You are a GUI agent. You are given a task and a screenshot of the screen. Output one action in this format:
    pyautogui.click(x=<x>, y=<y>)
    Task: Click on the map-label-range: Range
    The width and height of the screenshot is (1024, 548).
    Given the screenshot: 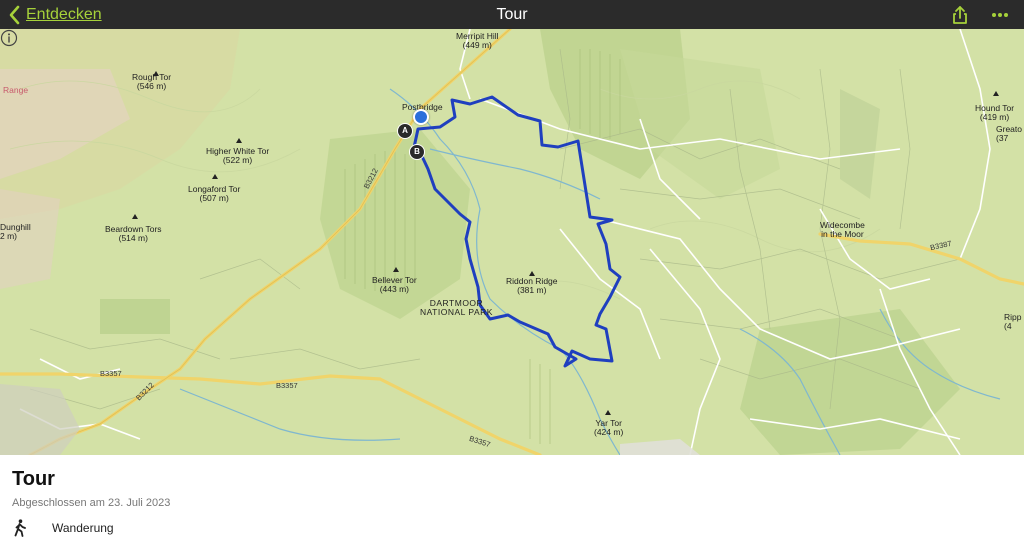 What is the action you would take?
    pyautogui.click(x=16, y=90)
    